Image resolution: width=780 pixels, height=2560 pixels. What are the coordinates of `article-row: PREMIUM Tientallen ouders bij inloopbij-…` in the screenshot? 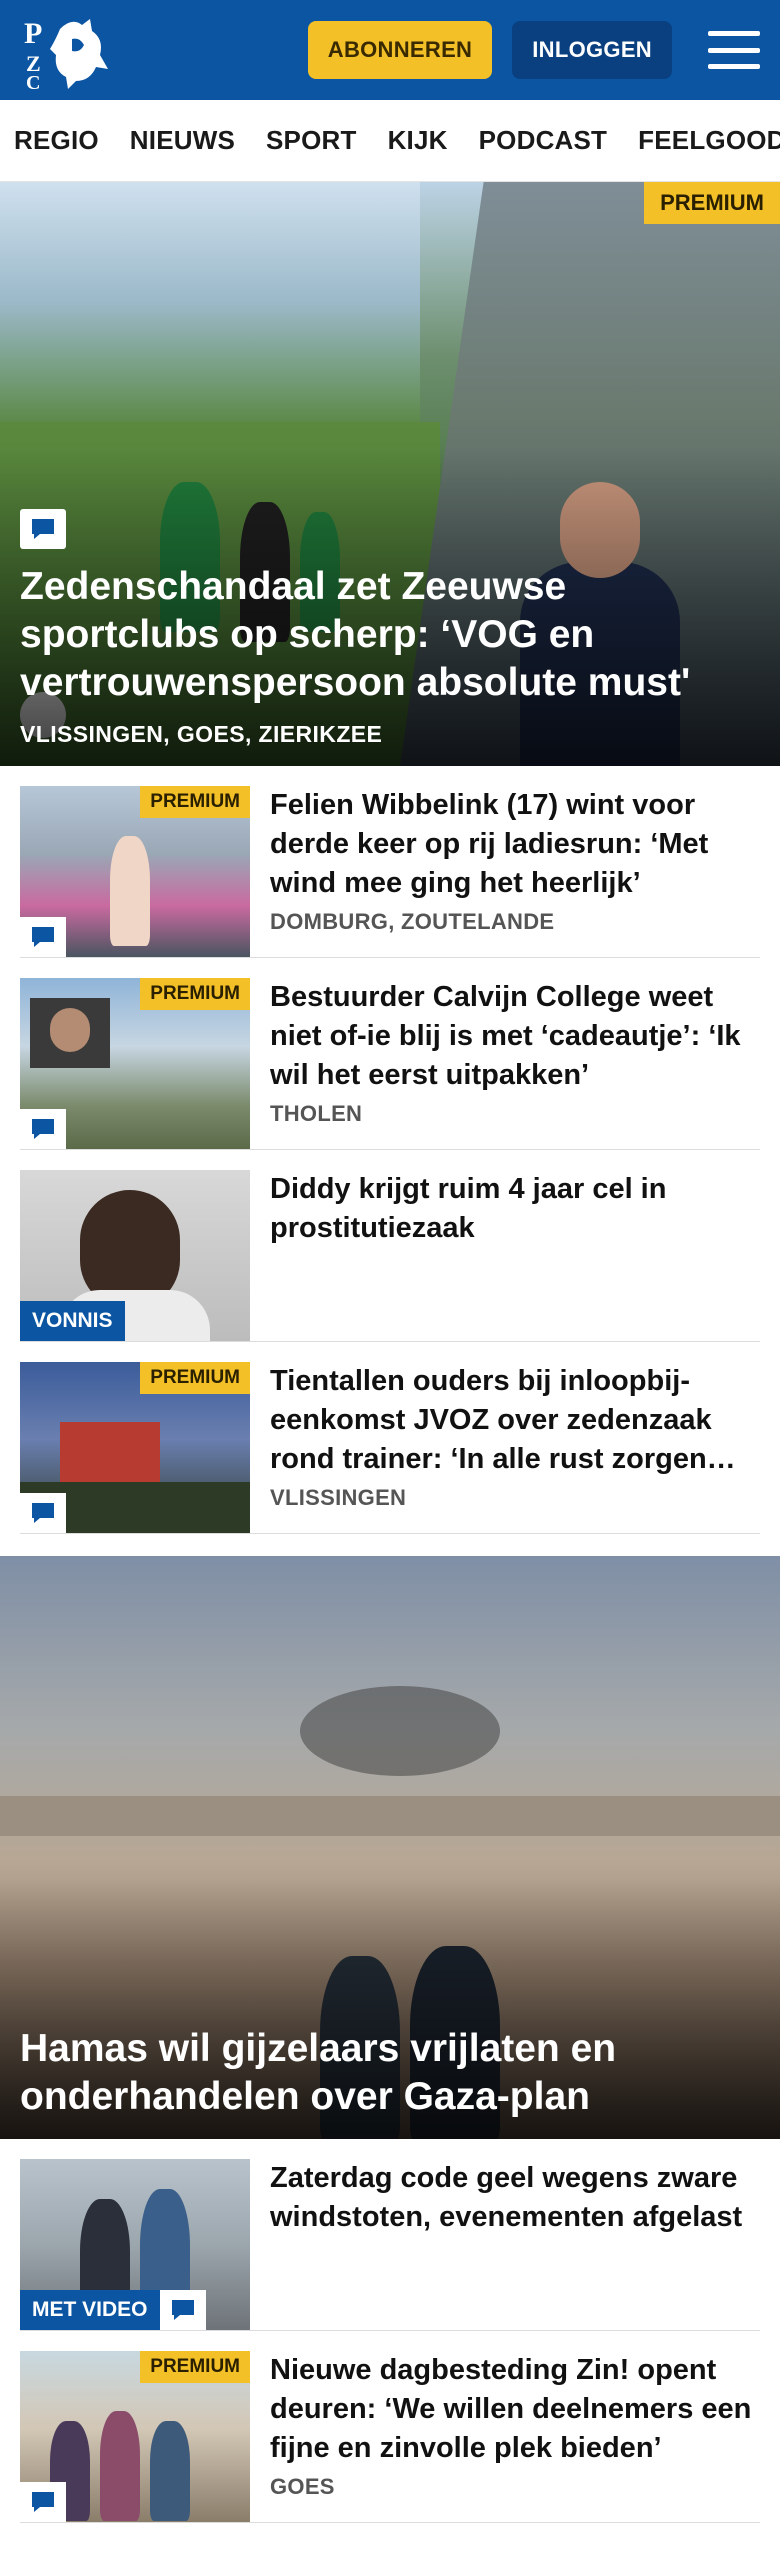 It's located at (390, 1438).